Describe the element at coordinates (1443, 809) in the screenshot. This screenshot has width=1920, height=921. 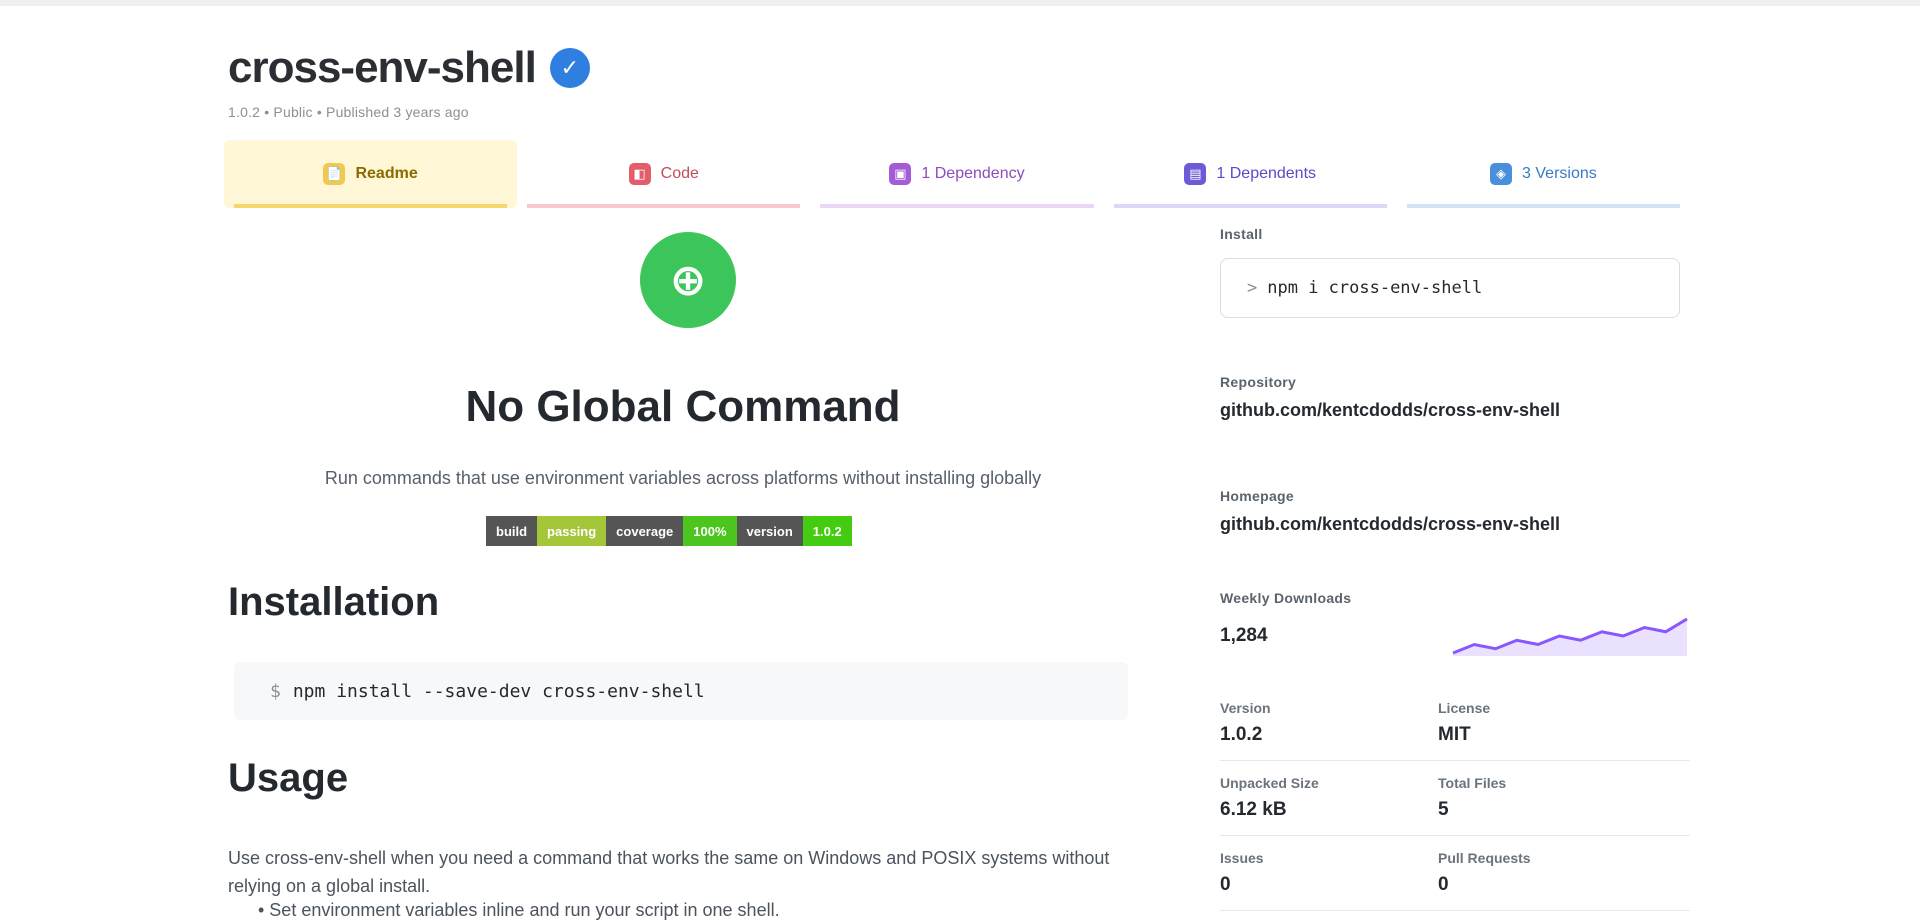
I see `stat-value: 5` at that location.